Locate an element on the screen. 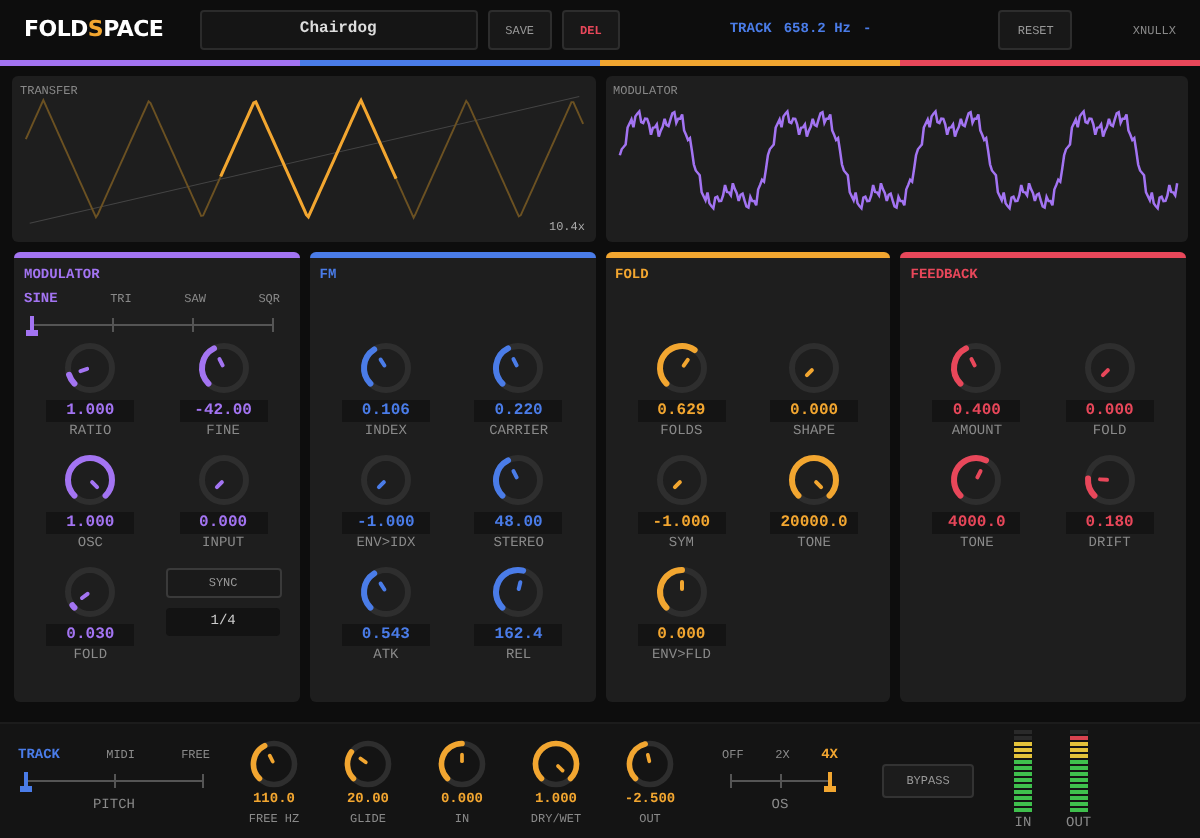 This screenshot has width=1200, height=838. knob-value: 0.030 is located at coordinates (90, 635).